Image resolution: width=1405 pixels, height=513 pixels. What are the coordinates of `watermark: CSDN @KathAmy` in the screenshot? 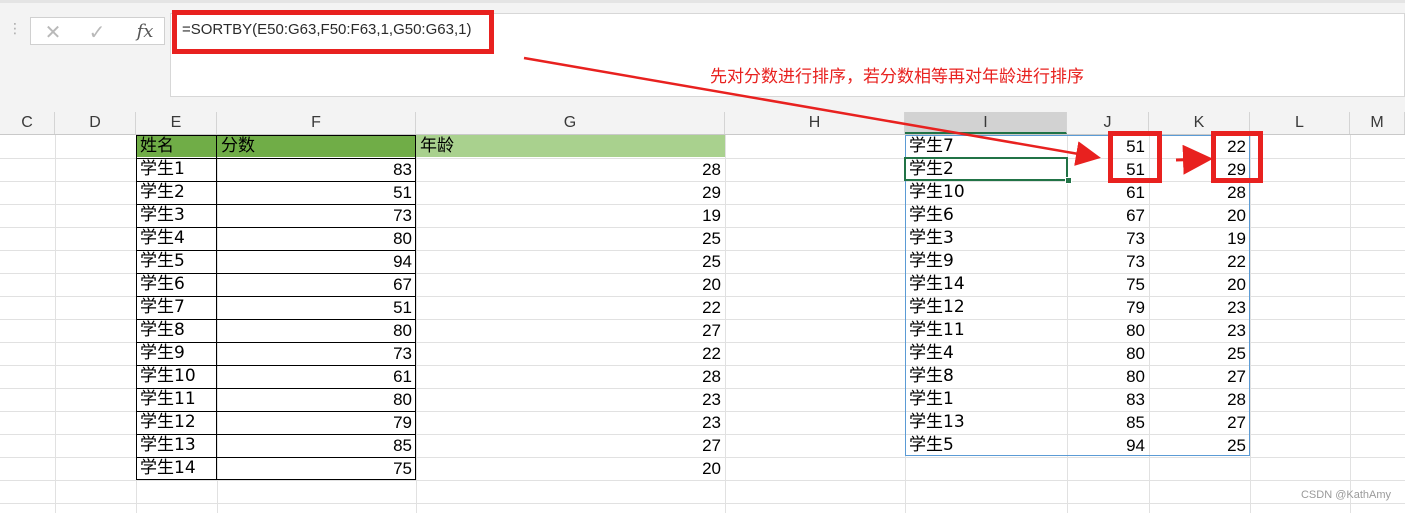 It's located at (1345, 495).